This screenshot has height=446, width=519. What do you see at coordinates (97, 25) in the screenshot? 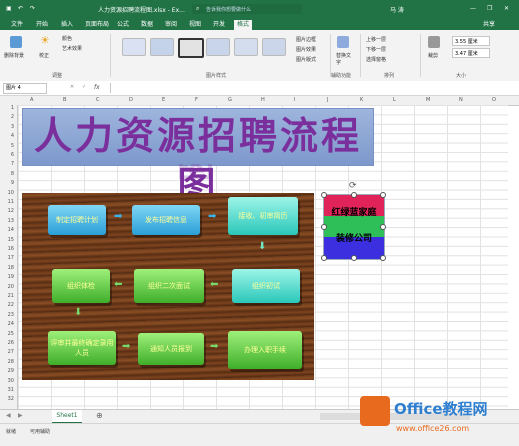
I see `tab-page-layout: 页面布局` at bounding box center [97, 25].